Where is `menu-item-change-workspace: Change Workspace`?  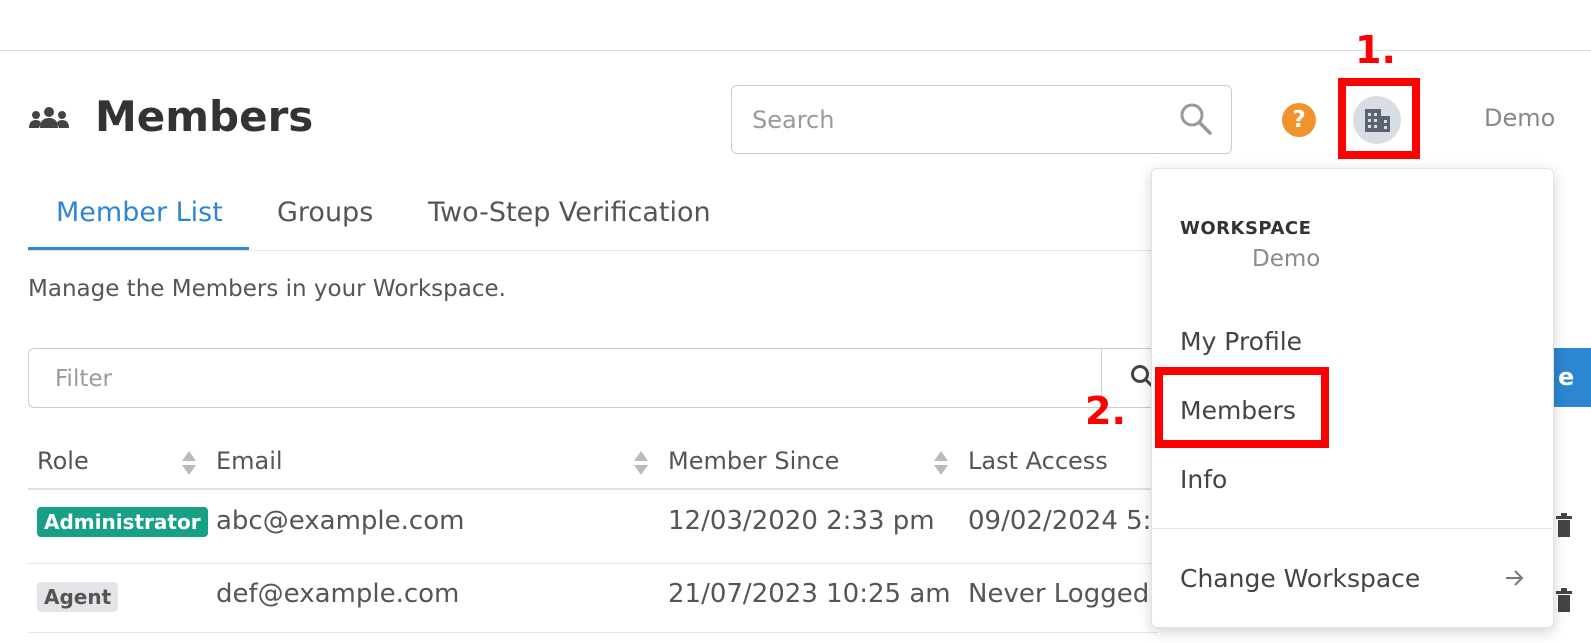
menu-item-change-workspace: Change Workspace is located at coordinates (1300, 578).